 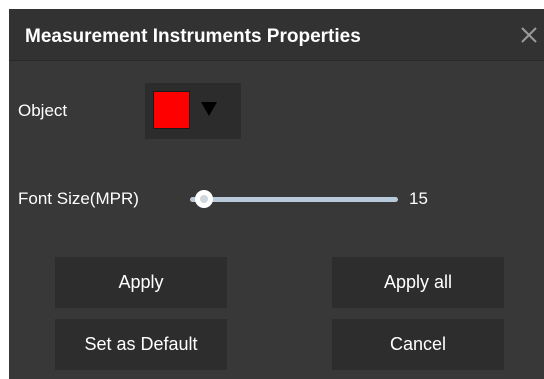 What do you see at coordinates (141, 344) in the screenshot?
I see `set-as-default-button: Set as Default` at bounding box center [141, 344].